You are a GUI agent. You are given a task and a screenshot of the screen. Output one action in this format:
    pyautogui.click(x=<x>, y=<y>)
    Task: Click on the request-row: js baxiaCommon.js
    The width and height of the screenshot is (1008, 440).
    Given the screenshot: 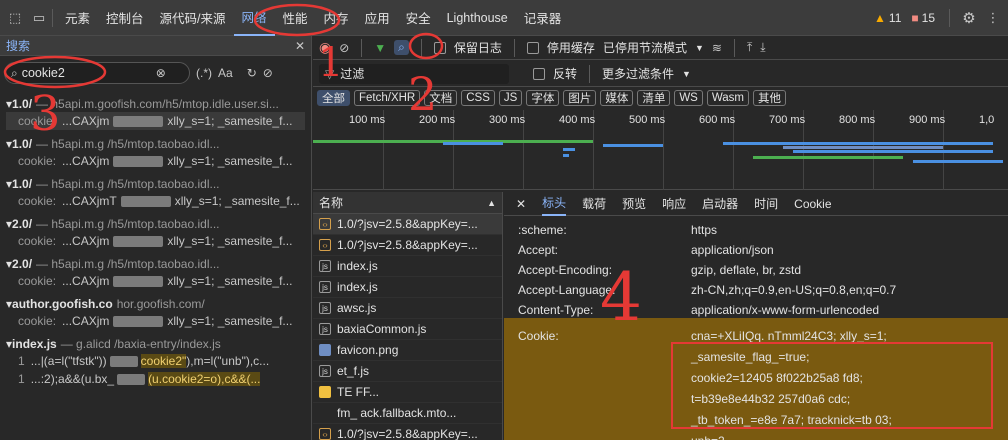 What is the action you would take?
    pyautogui.click(x=407, y=329)
    